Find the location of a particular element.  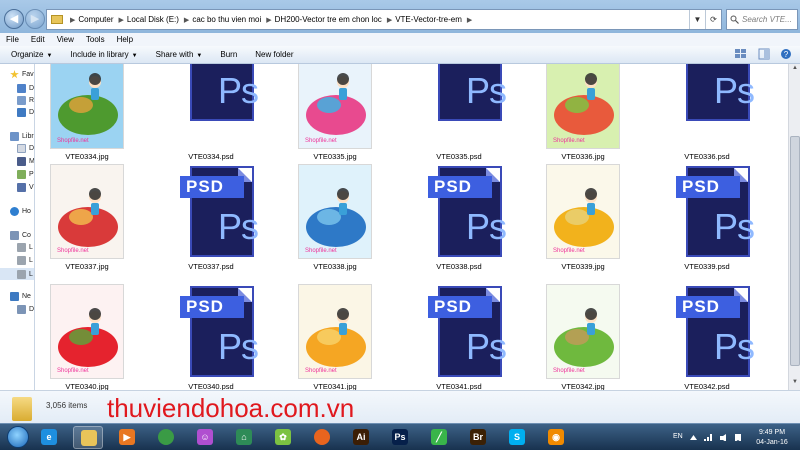

psd-file-item: Ps PSD VTE0342.psd is located at coordinates (707, 337).